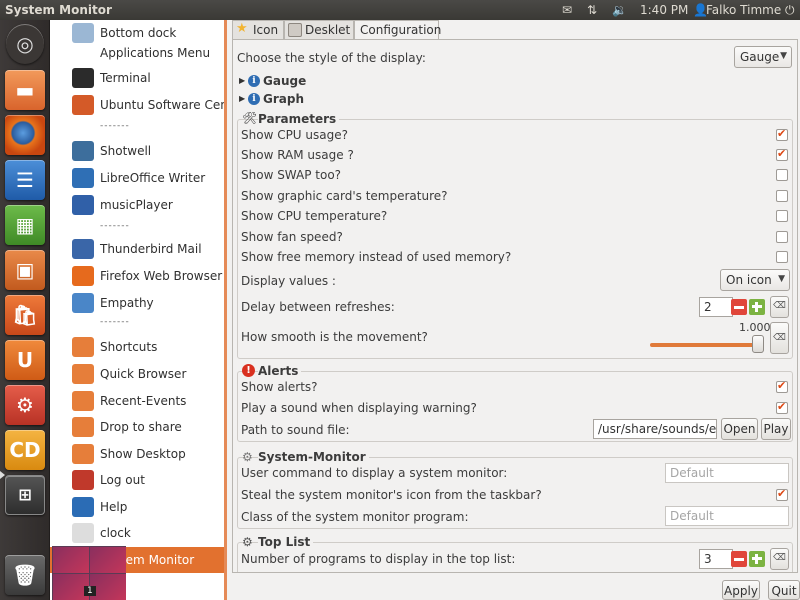 The width and height of the screenshot is (800, 600). Describe the element at coordinates (250, 118) in the screenshot. I see `tools-icon: 🛠` at that location.